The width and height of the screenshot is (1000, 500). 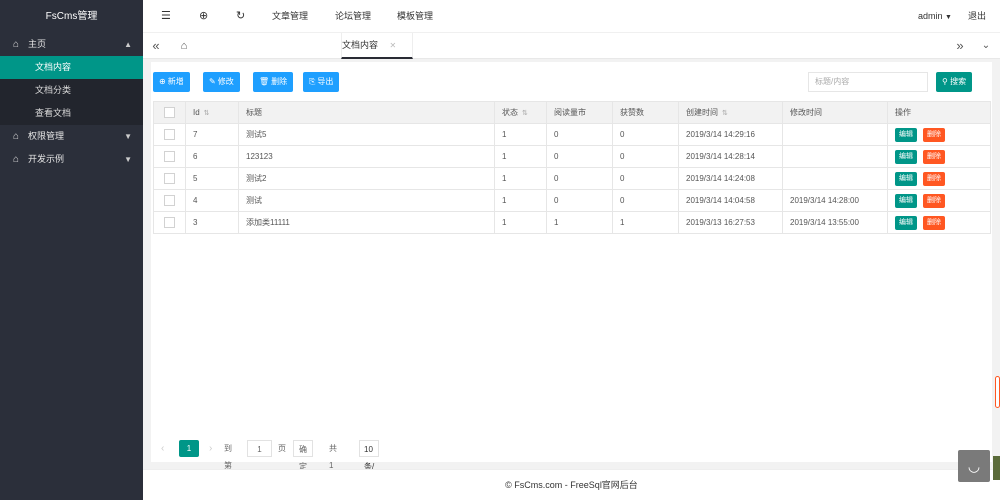 I want to click on cell-created: 2019/3/14 14:24:08, so click(x=730, y=178).